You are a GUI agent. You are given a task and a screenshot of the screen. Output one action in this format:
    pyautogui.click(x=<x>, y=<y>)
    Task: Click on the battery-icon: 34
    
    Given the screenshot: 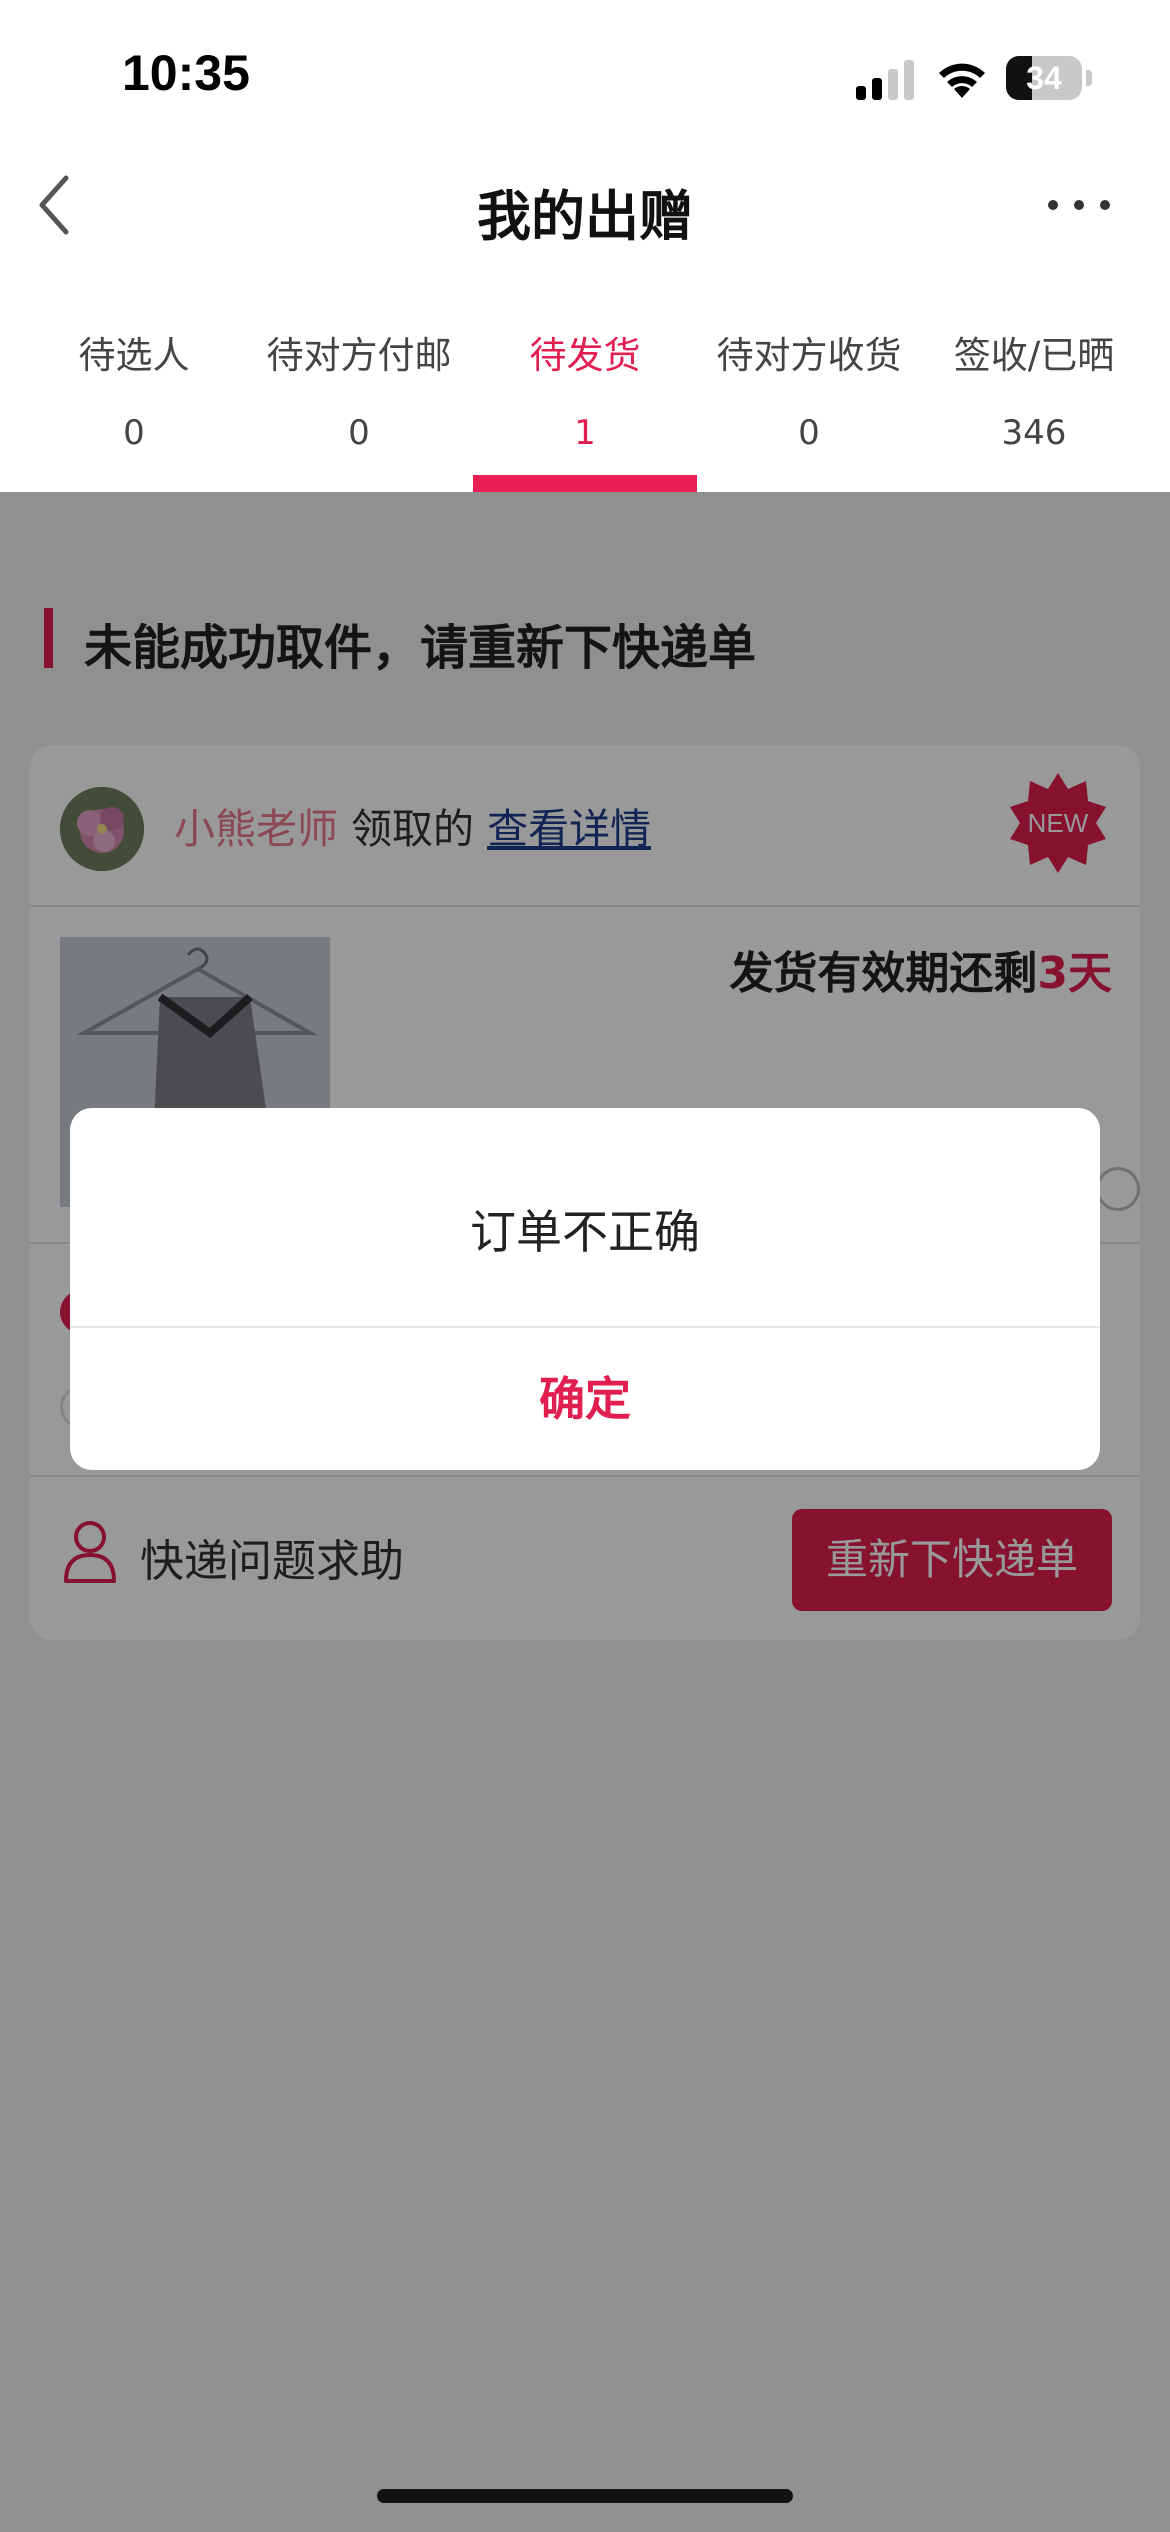 What is the action you would take?
    pyautogui.click(x=1049, y=78)
    